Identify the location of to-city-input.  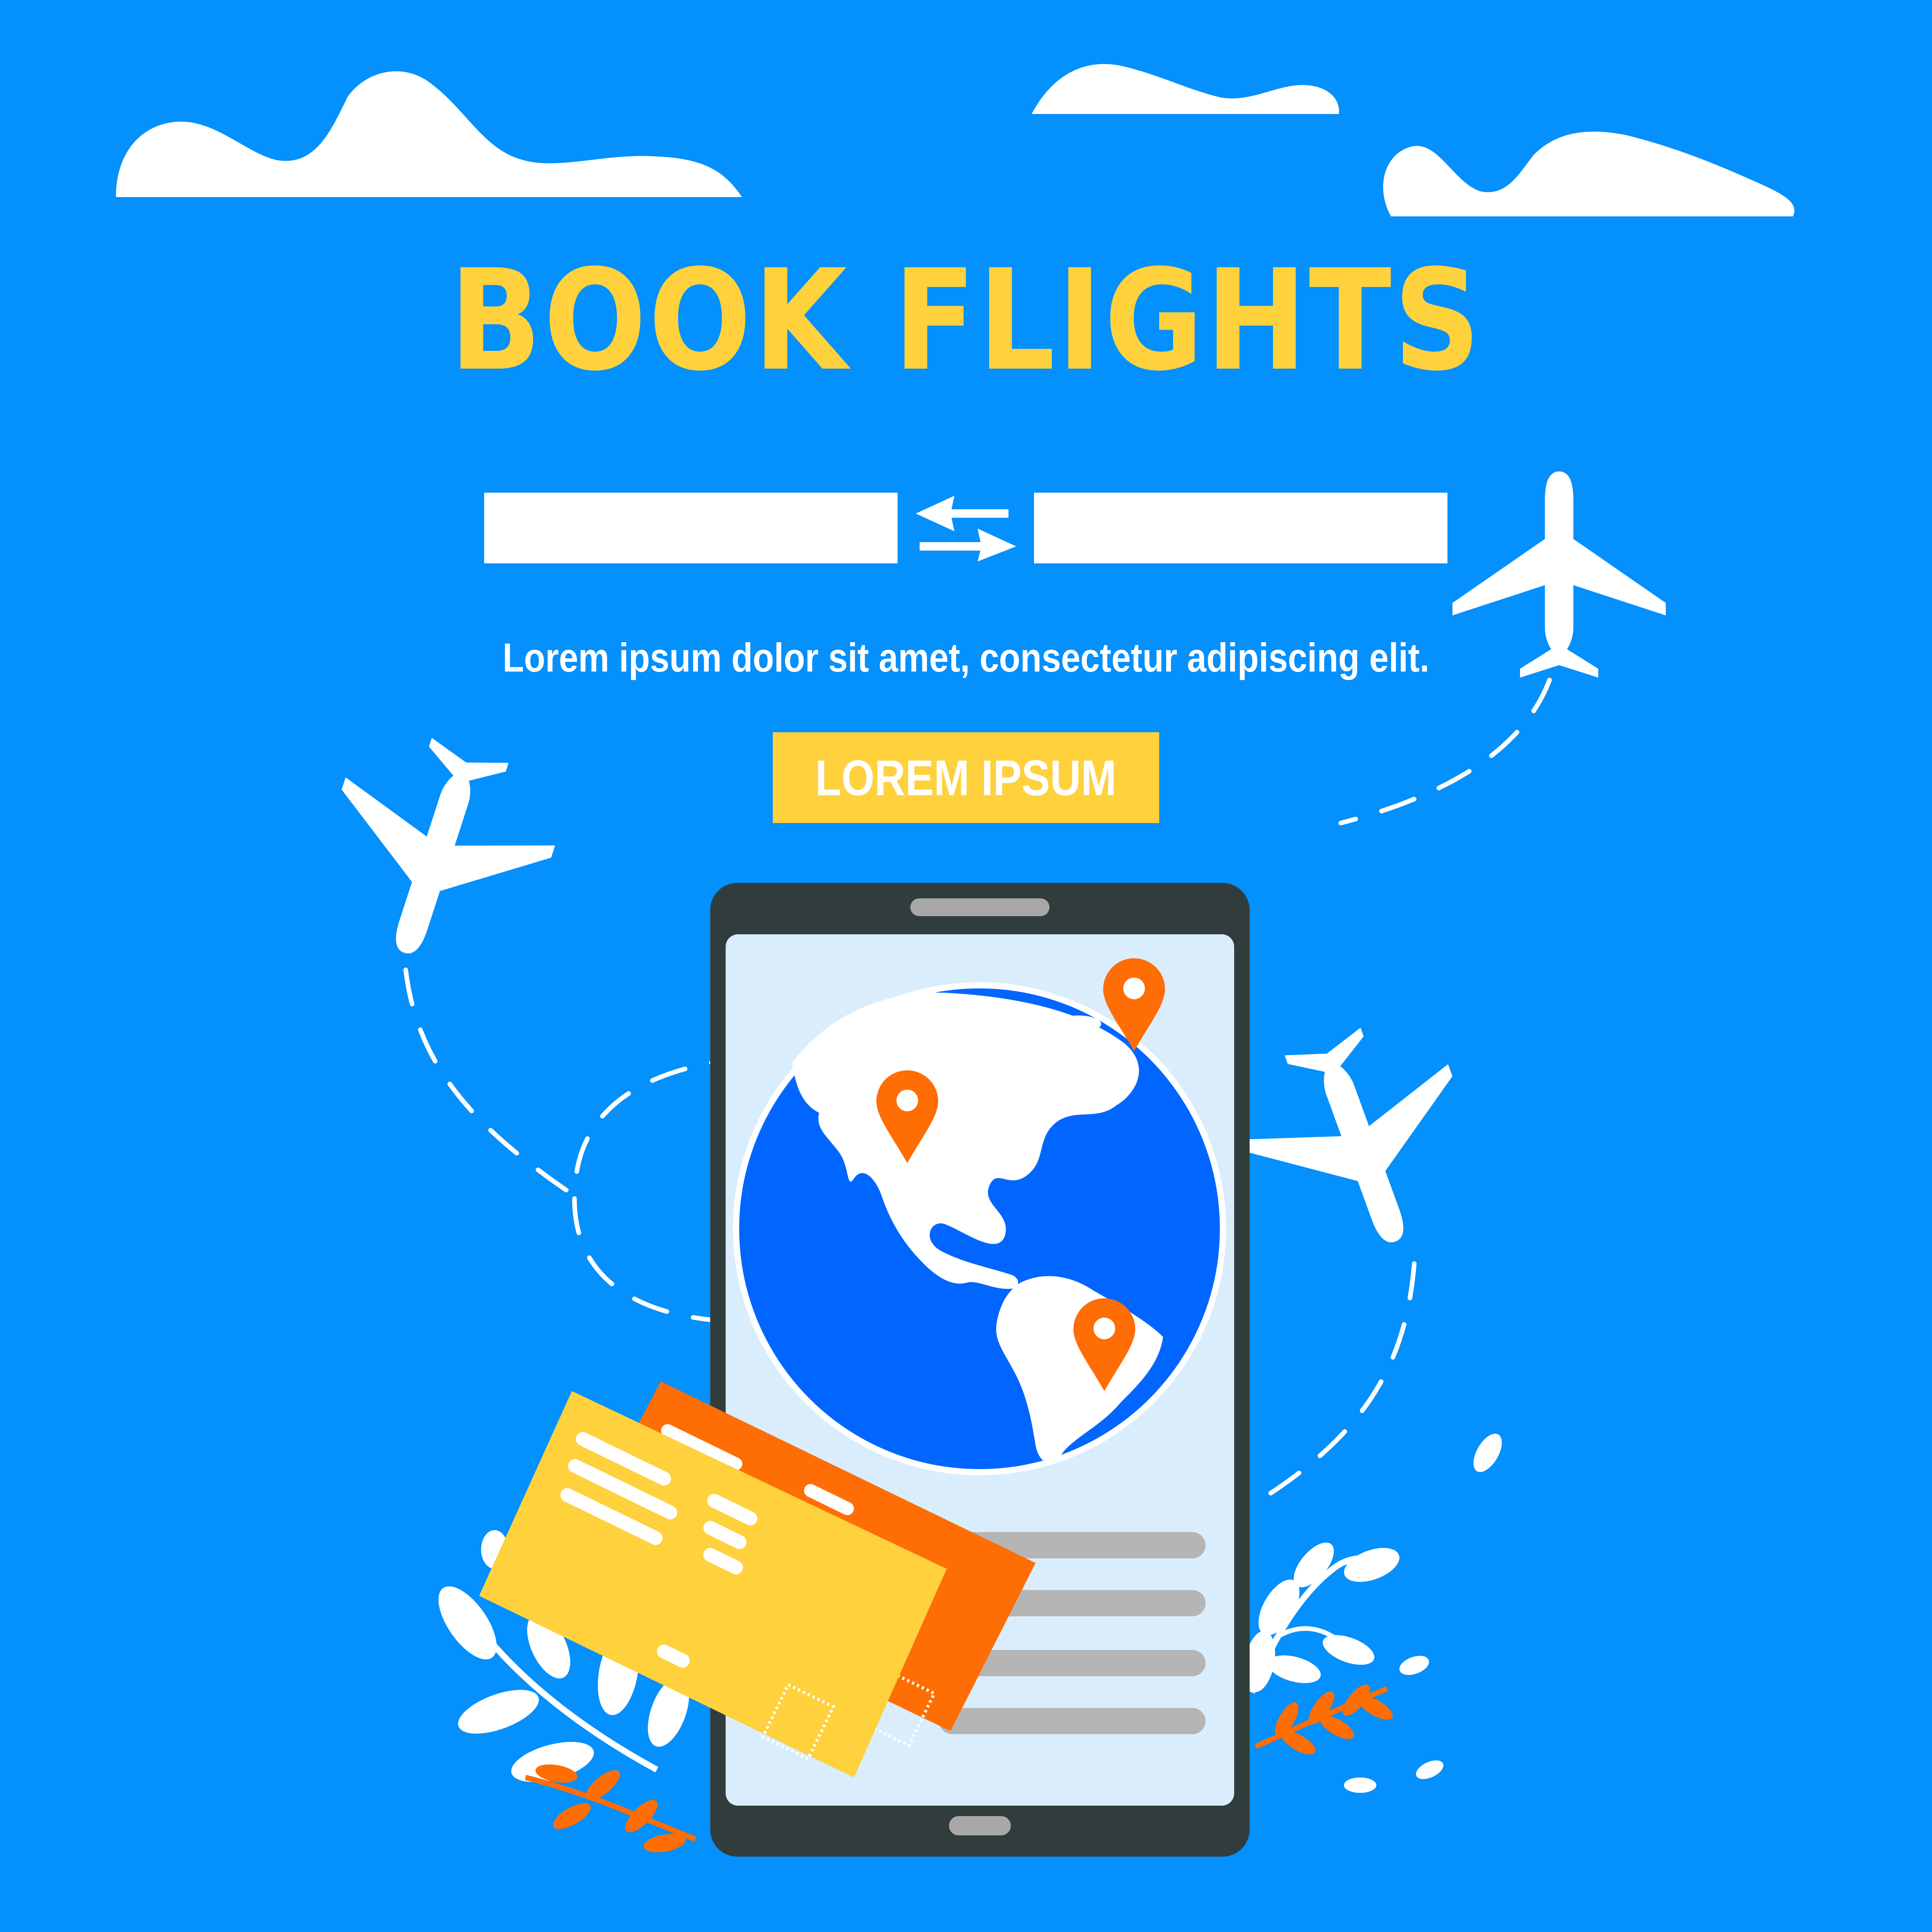
(1241, 528).